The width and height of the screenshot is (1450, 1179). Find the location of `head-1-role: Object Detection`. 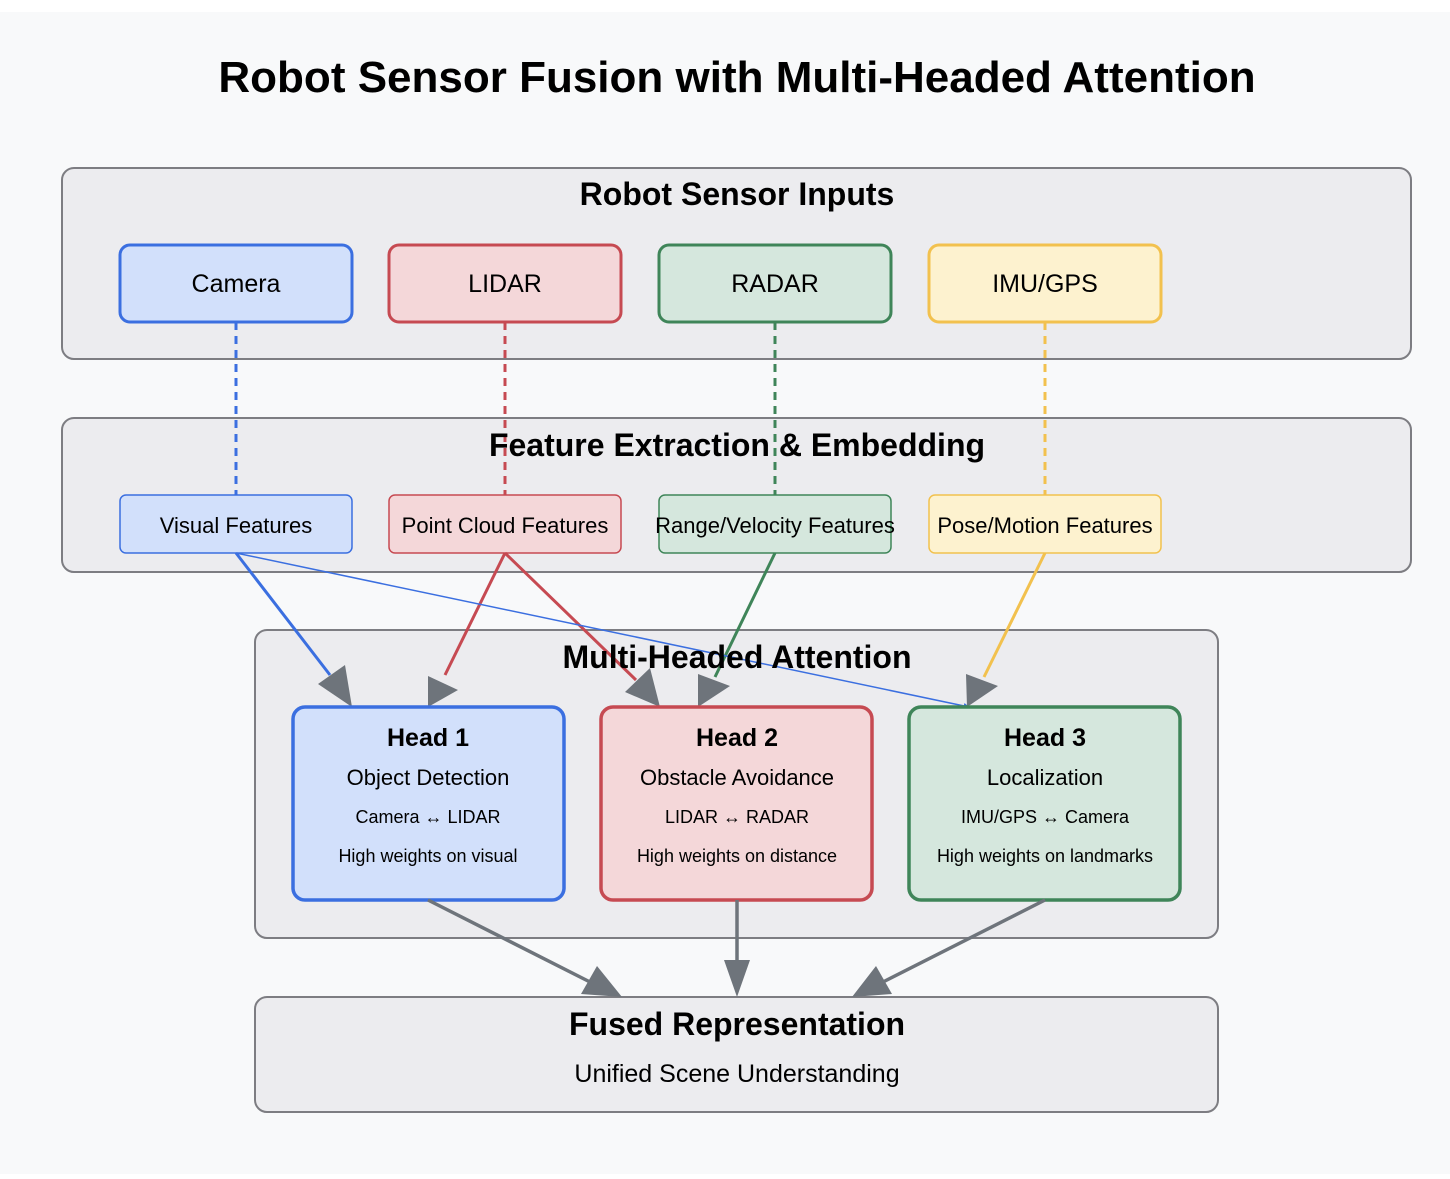

head-1-role: Object Detection is located at coordinates (428, 777).